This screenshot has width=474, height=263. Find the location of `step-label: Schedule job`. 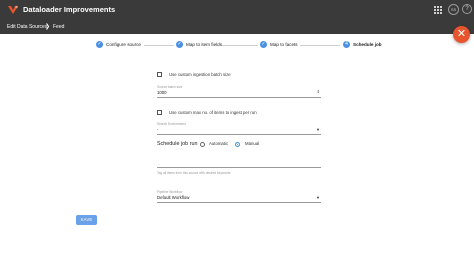

step-label: Schedule job is located at coordinates (367, 44).